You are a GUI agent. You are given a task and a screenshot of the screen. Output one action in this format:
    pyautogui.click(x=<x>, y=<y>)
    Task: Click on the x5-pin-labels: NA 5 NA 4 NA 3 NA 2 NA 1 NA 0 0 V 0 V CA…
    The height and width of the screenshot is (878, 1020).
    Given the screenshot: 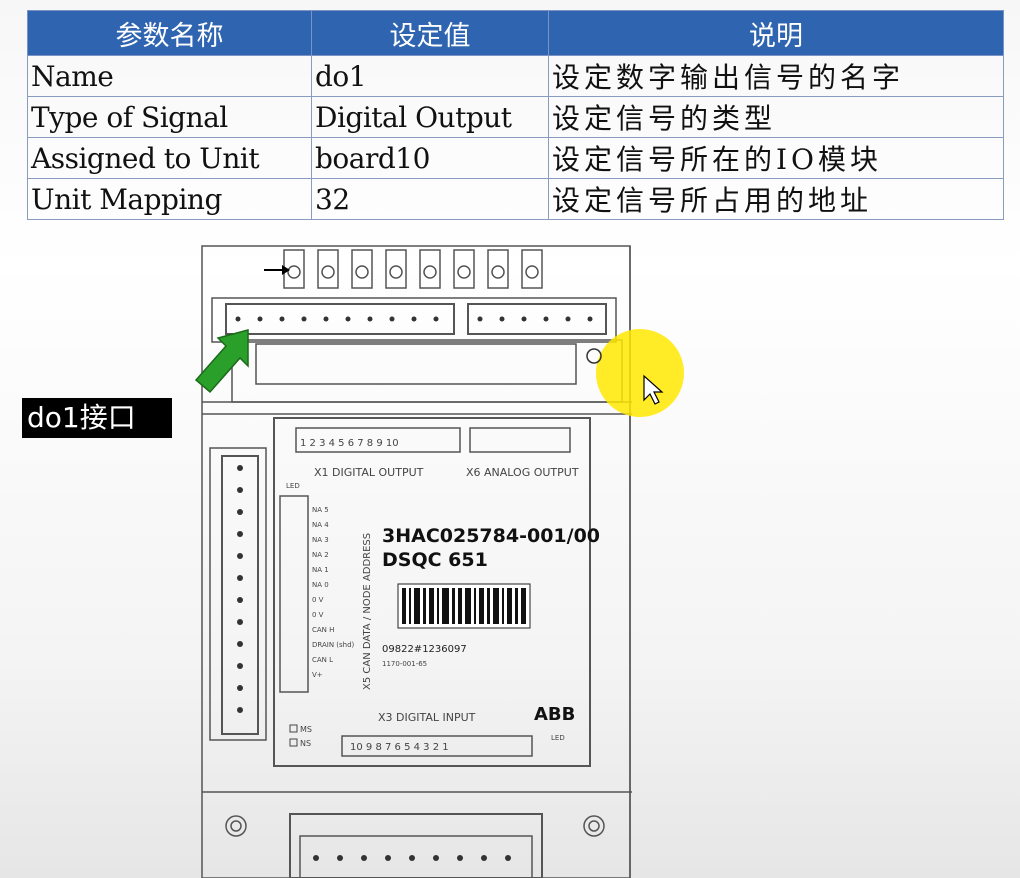 What is the action you would take?
    pyautogui.click(x=333, y=592)
    